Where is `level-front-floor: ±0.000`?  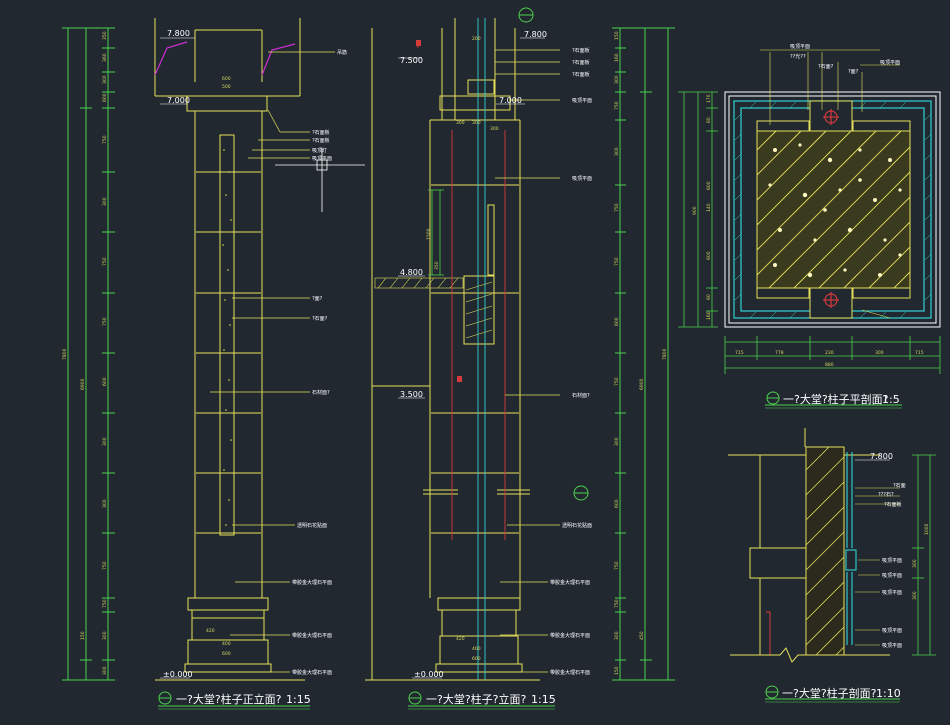 level-front-floor: ±0.000 is located at coordinates (178, 674).